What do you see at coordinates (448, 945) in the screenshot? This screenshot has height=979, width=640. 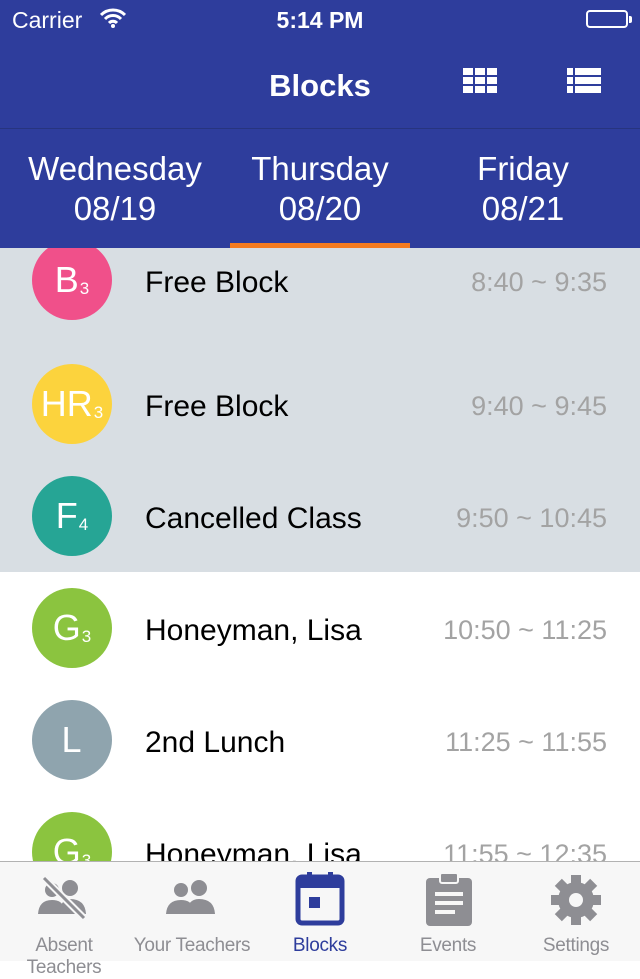 I see `tab-label: Events` at bounding box center [448, 945].